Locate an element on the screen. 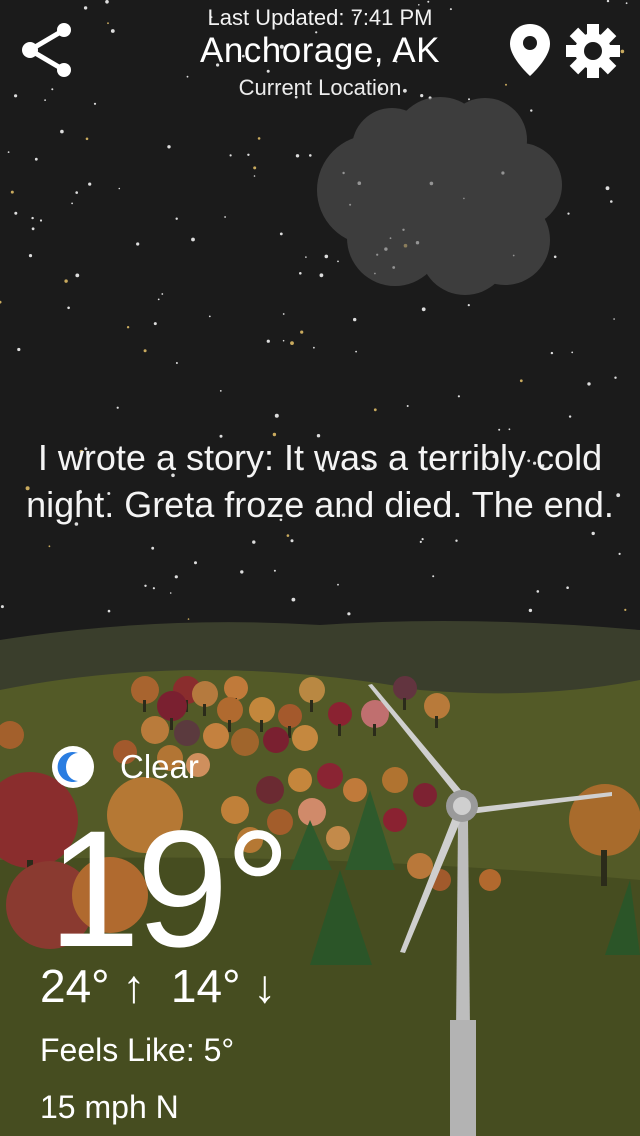 The image size is (640, 1136). location-pin-icon is located at coordinates (530, 50).